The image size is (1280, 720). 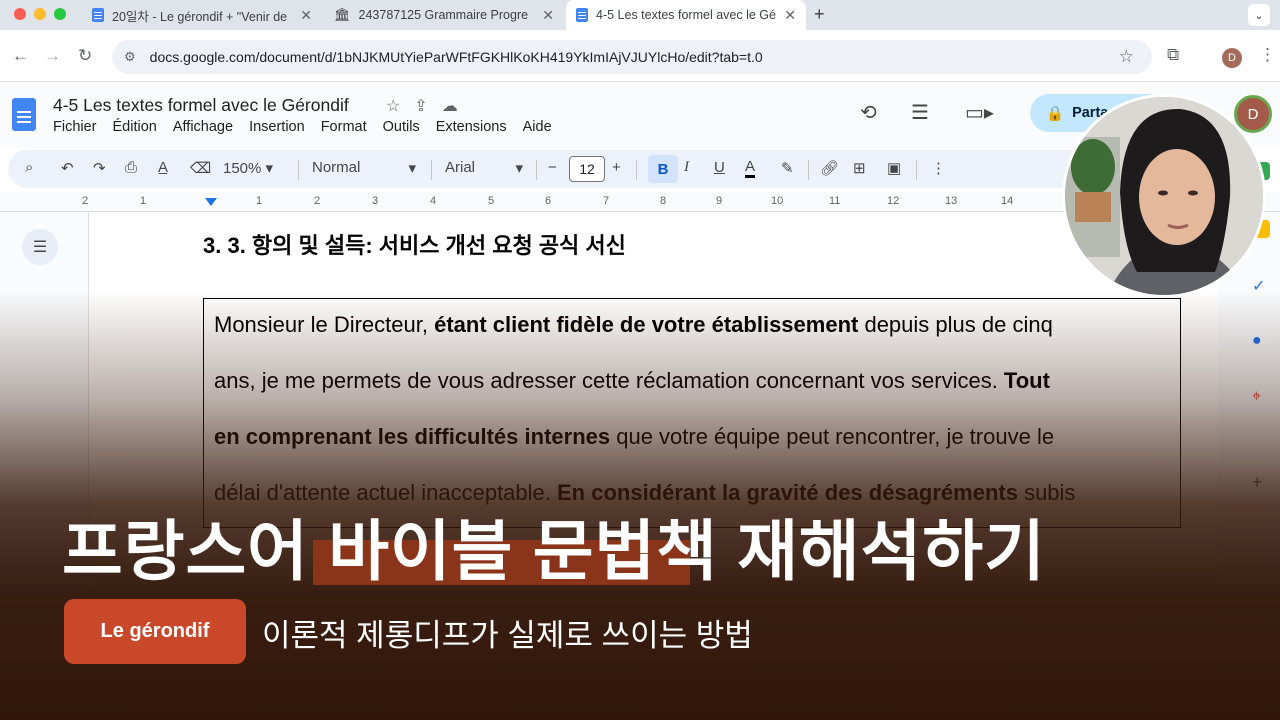 I want to click on paint-format-icon: ⌫, so click(x=200, y=168).